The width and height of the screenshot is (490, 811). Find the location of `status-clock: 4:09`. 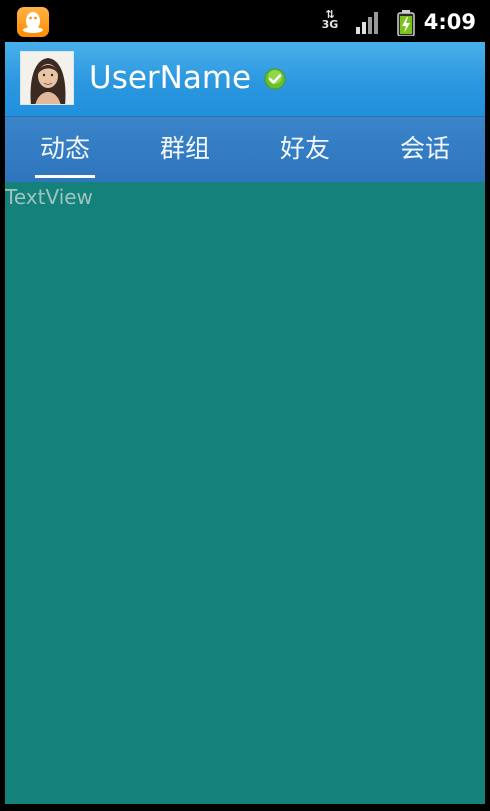

status-clock: 4:09 is located at coordinates (449, 22).